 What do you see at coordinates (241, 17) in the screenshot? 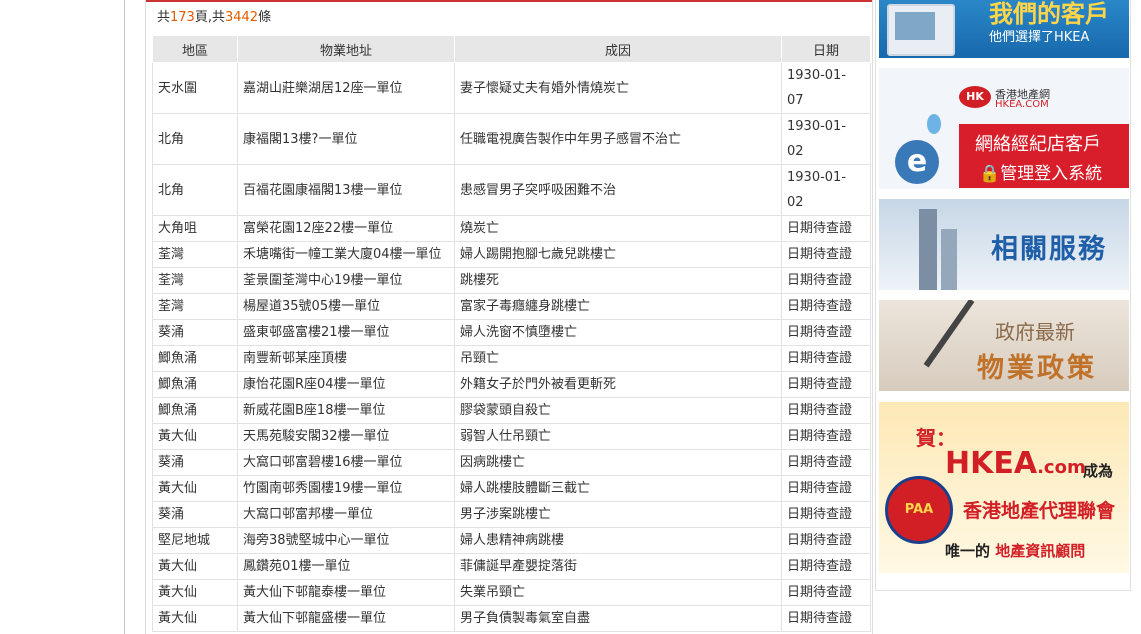
I see `record-count: 3442` at bounding box center [241, 17].